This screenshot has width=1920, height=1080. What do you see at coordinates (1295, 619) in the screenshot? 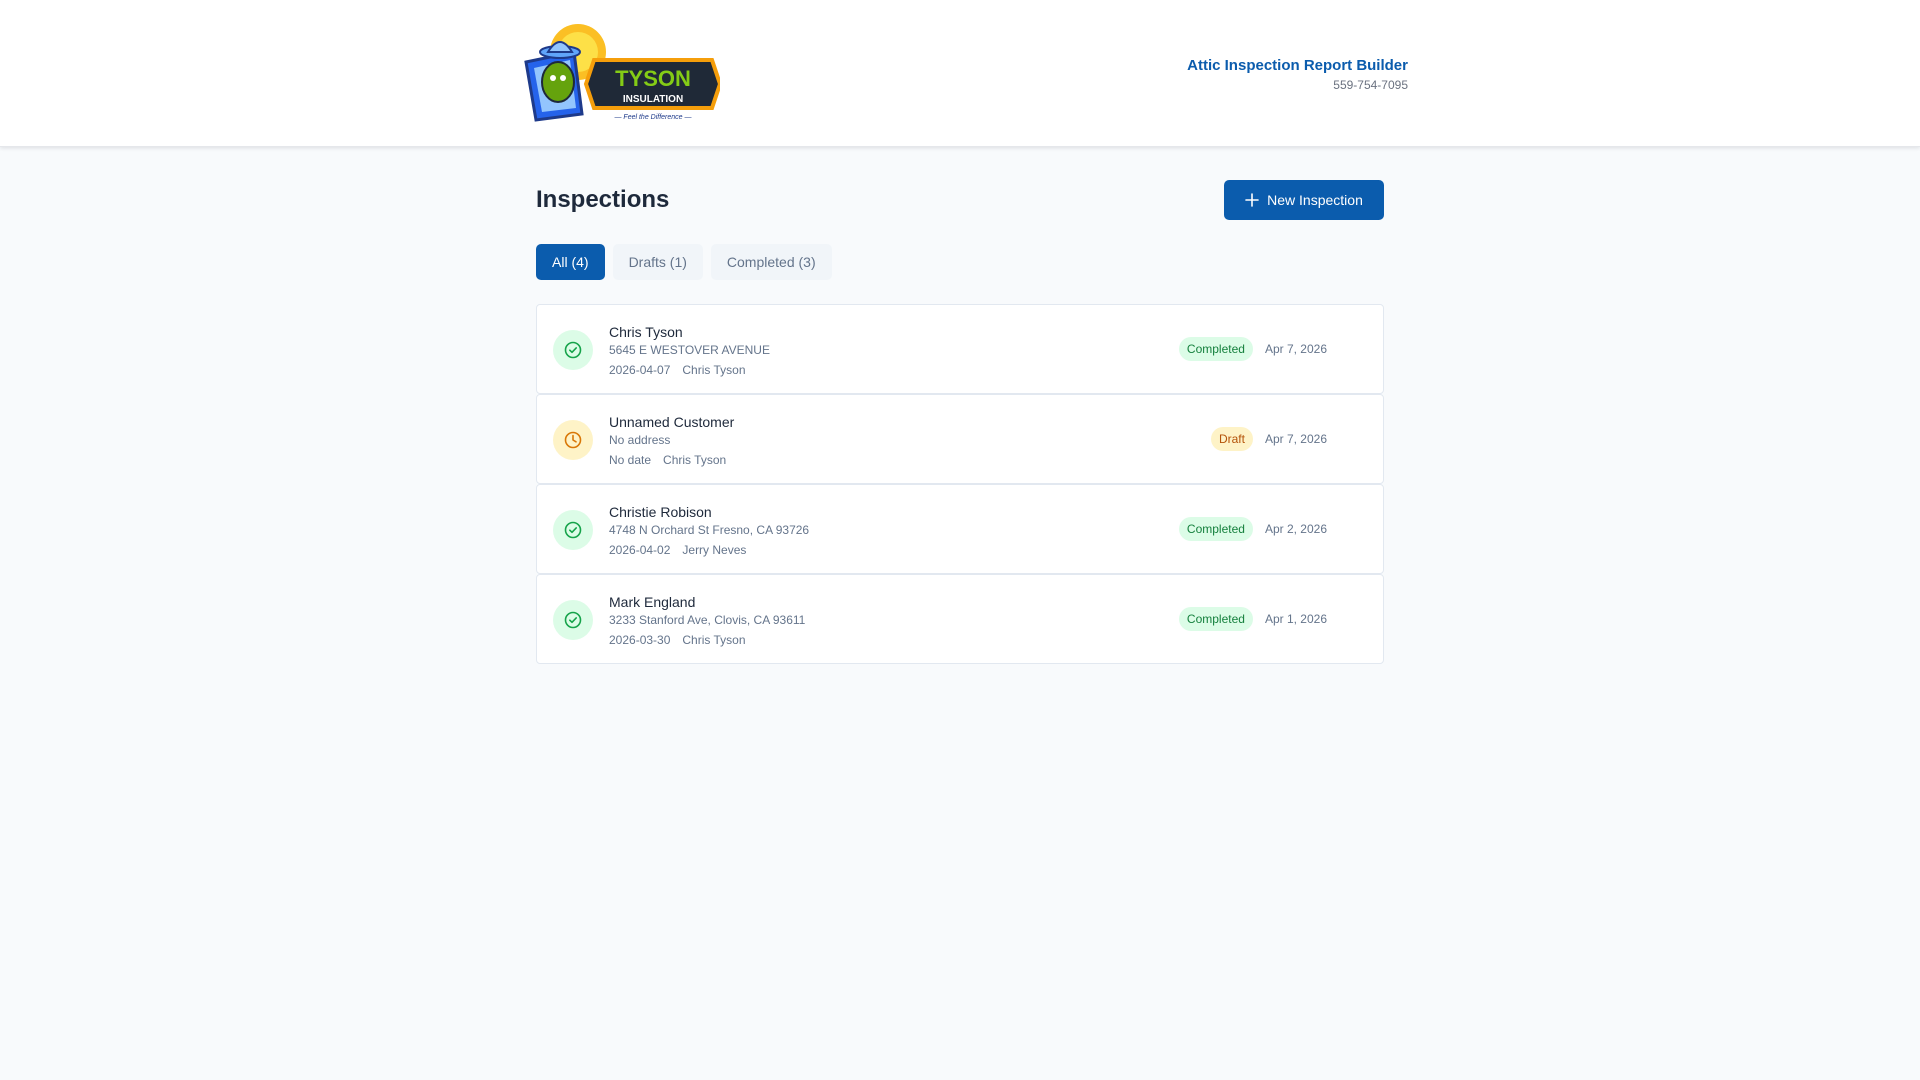
I see `updated-date: Apr 1, 2026` at bounding box center [1295, 619].